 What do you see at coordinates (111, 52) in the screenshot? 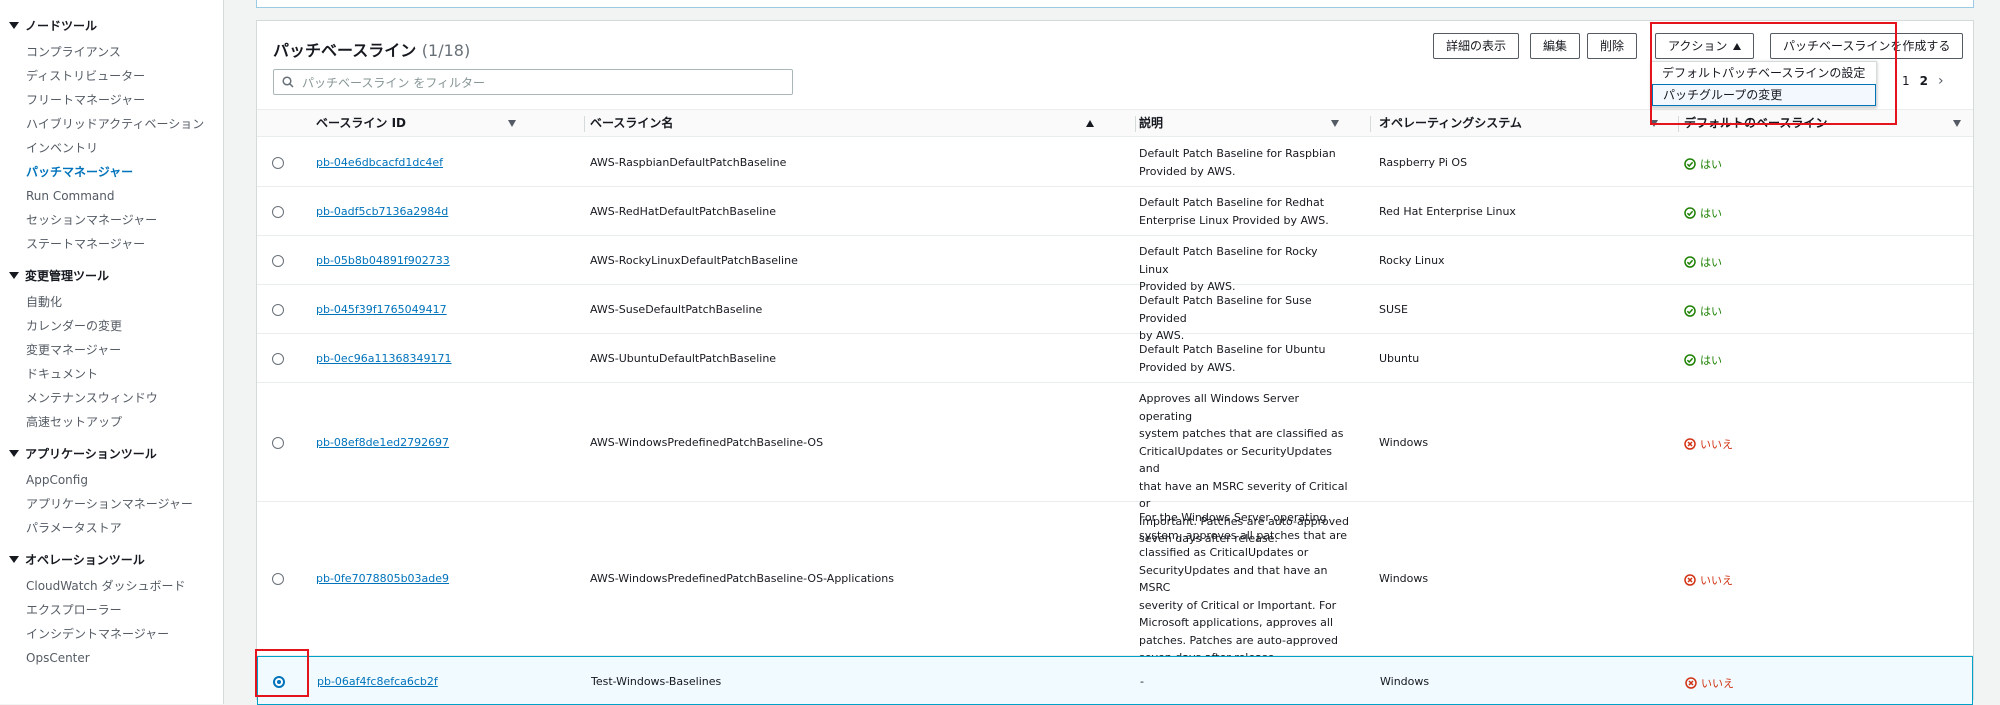
I see `sidebar-nav-item: コンプライアンス` at bounding box center [111, 52].